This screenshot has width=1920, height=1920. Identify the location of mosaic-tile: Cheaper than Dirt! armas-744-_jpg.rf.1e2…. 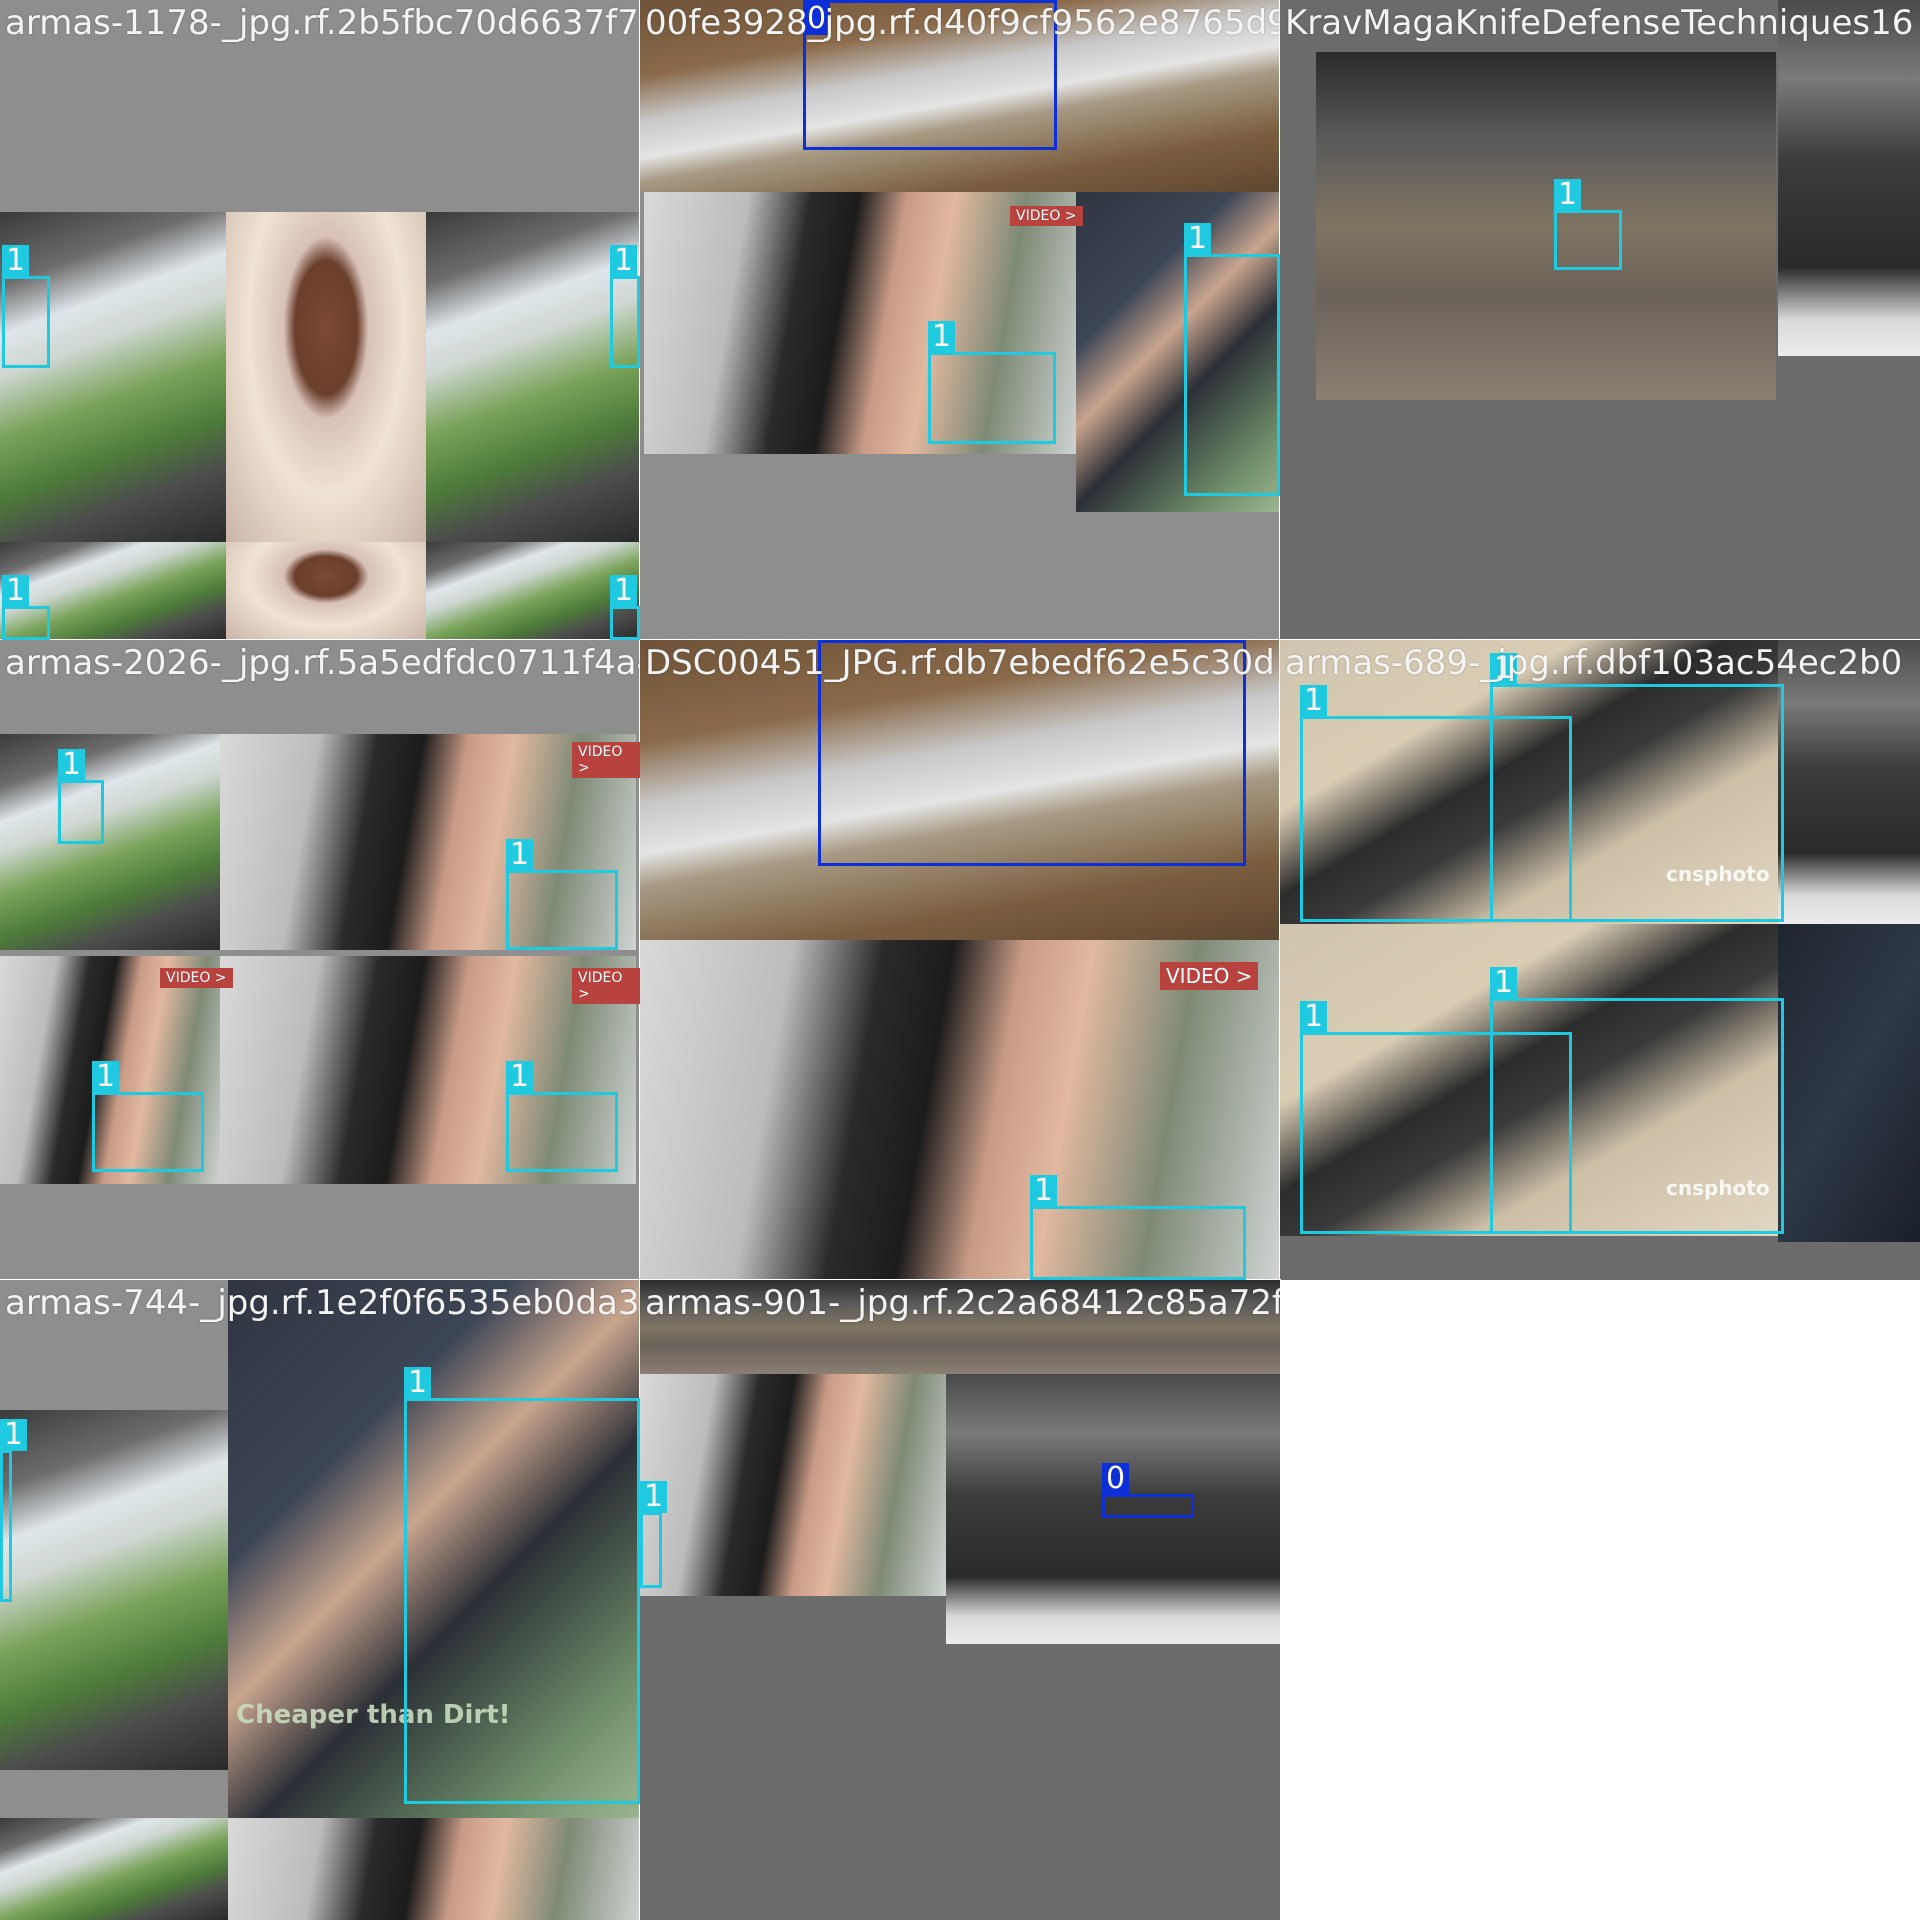
(320, 1599).